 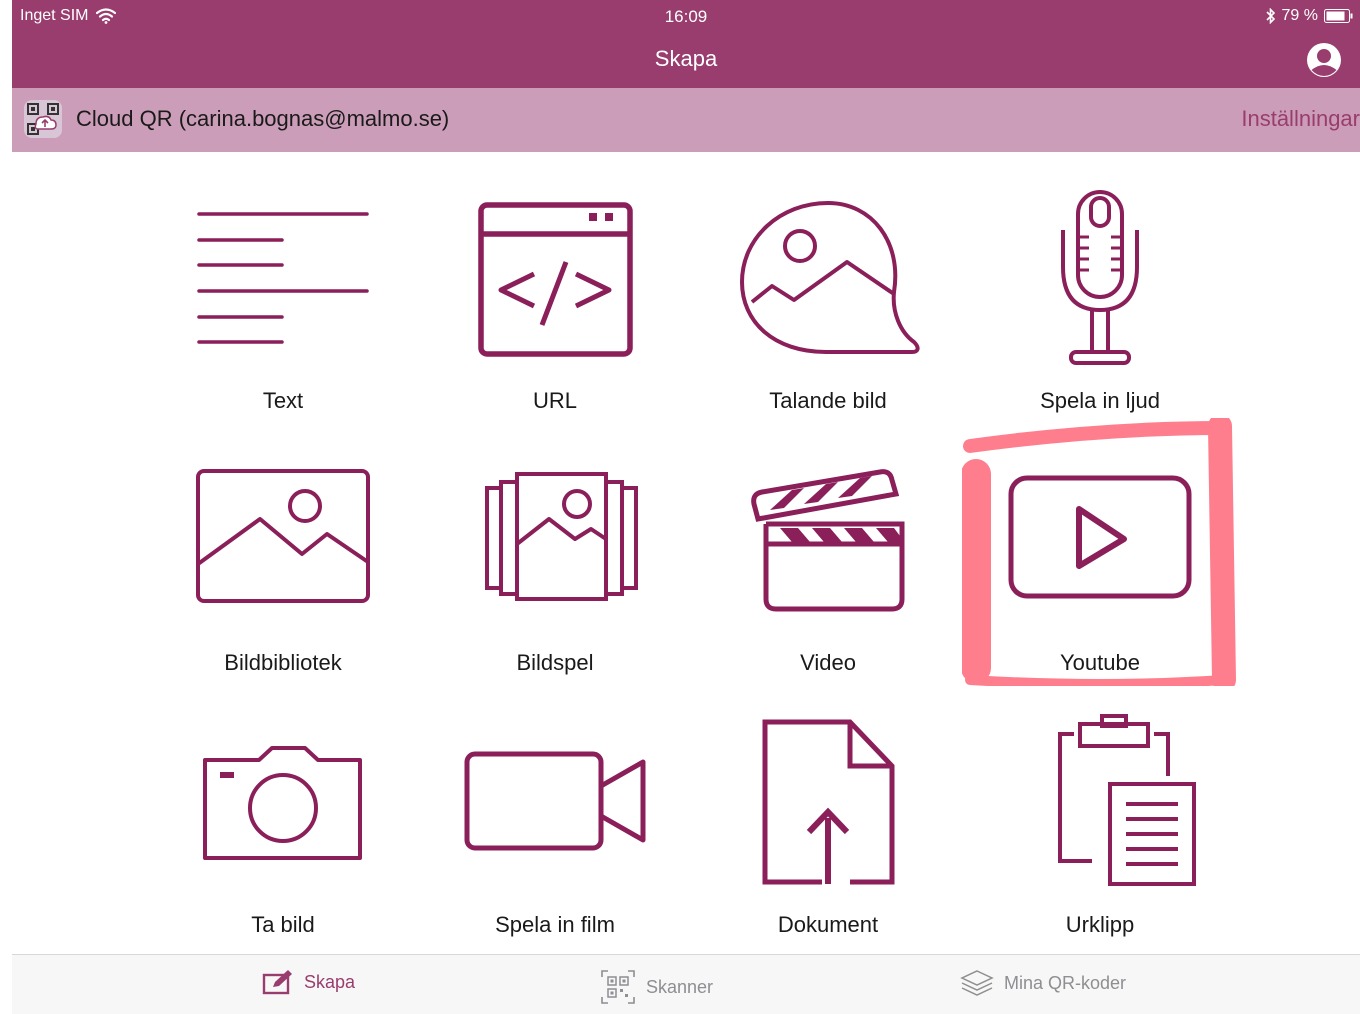 I want to click on tab-bar: Skapa Skanner Mina QR-koder, so click(x=686, y=984).